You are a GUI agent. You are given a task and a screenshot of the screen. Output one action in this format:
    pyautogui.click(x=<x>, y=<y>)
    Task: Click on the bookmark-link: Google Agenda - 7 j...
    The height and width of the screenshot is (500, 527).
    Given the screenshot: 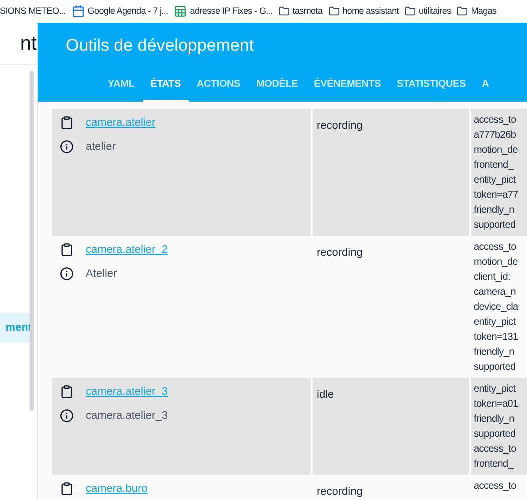 What is the action you would take?
    pyautogui.click(x=120, y=11)
    